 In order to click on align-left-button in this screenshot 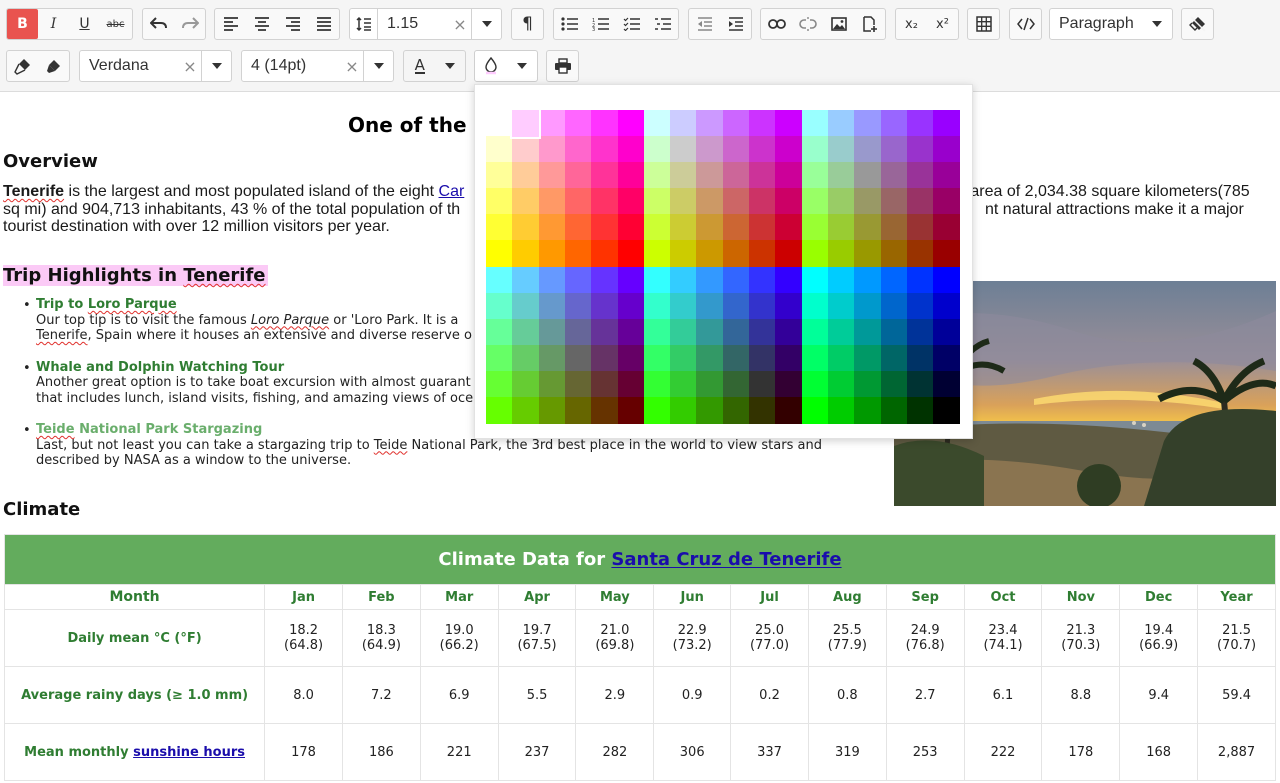, I will do `click(230, 24)`.